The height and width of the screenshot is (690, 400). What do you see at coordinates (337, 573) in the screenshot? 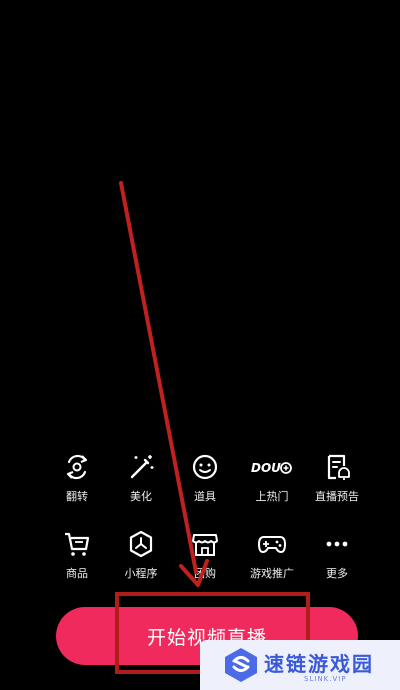
I see `more-label: 更多` at bounding box center [337, 573].